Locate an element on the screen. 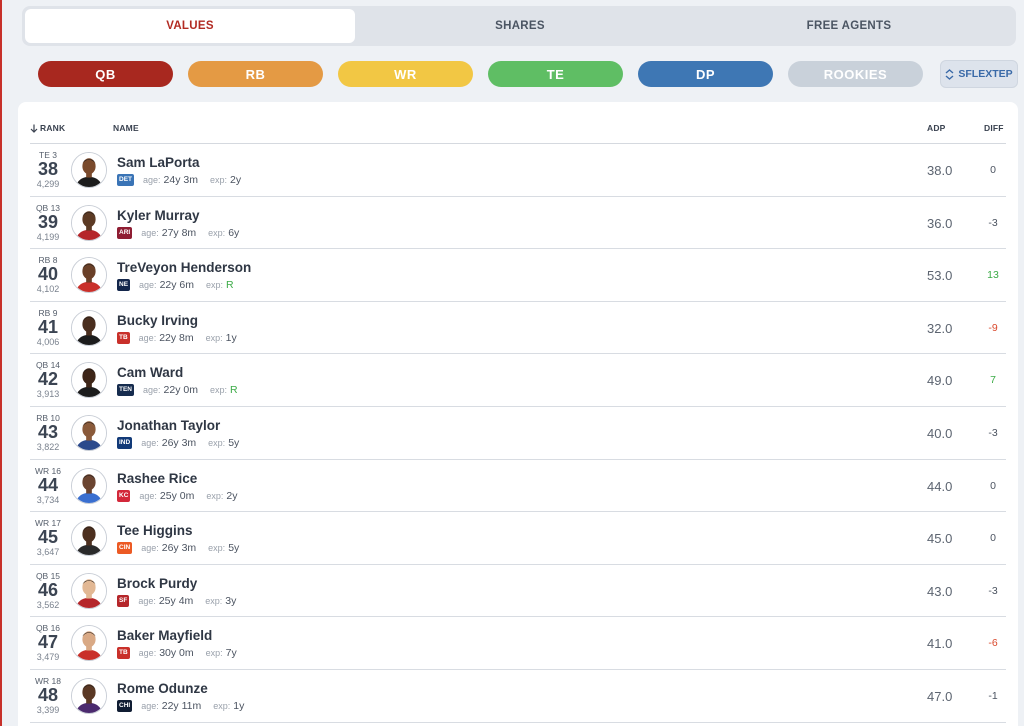 The height and width of the screenshot is (726, 1024). rank-cell: WR 16 44 3,734 is located at coordinates (48, 485).